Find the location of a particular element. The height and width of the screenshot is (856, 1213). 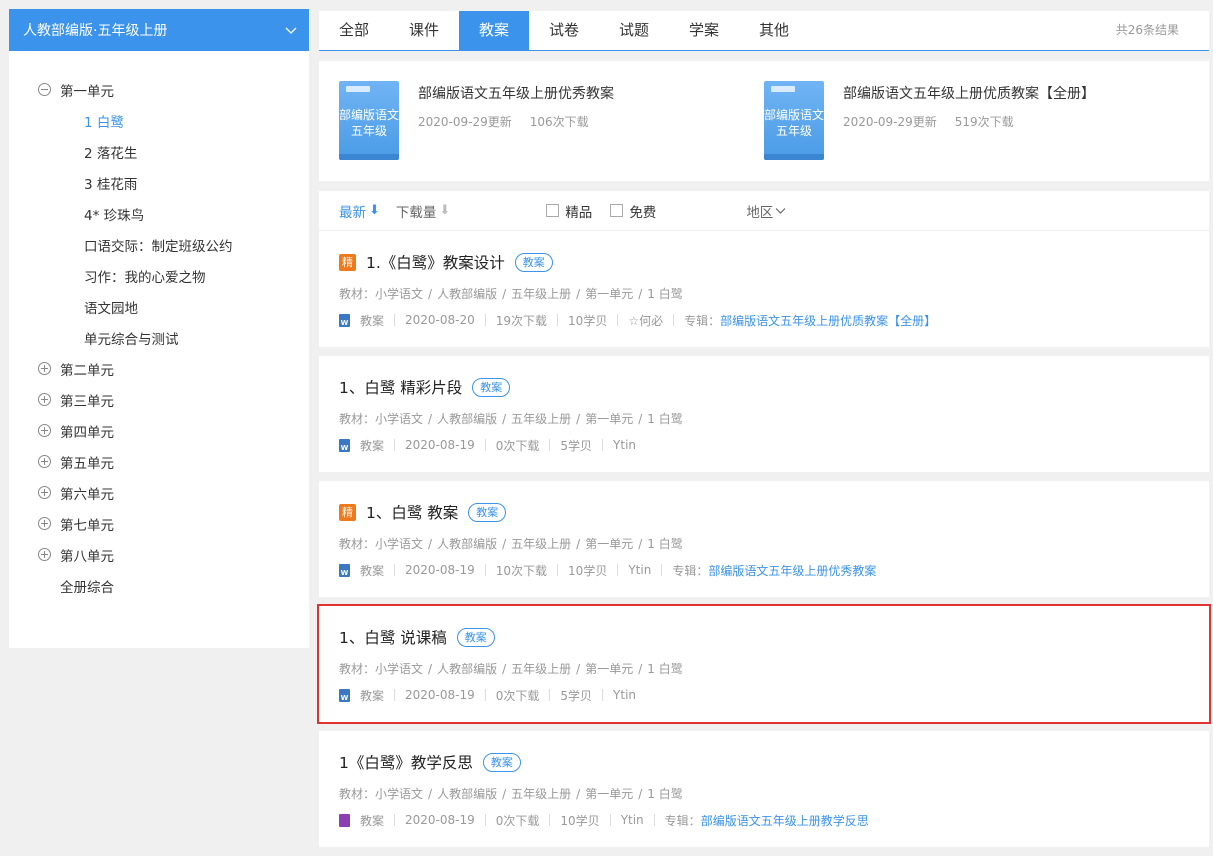

collapse-icon is located at coordinates (44, 89).